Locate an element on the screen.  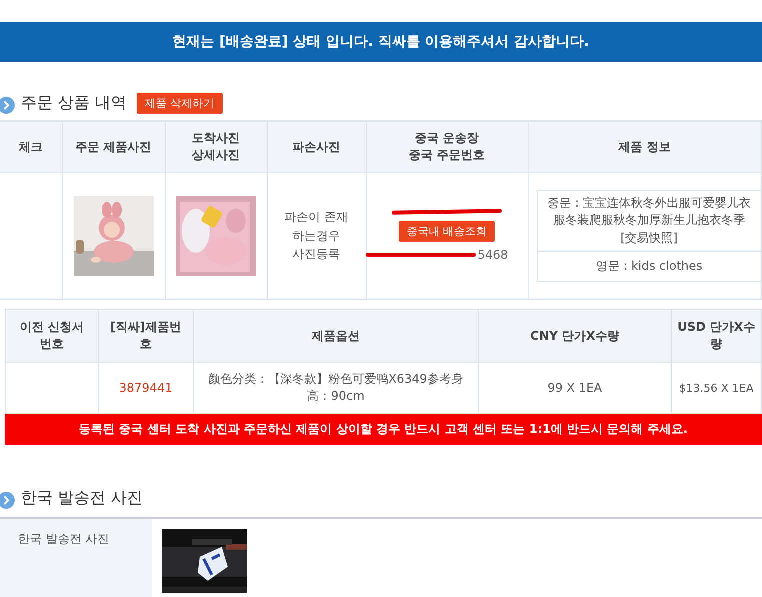
column-header: 체크 is located at coordinates (31, 146).